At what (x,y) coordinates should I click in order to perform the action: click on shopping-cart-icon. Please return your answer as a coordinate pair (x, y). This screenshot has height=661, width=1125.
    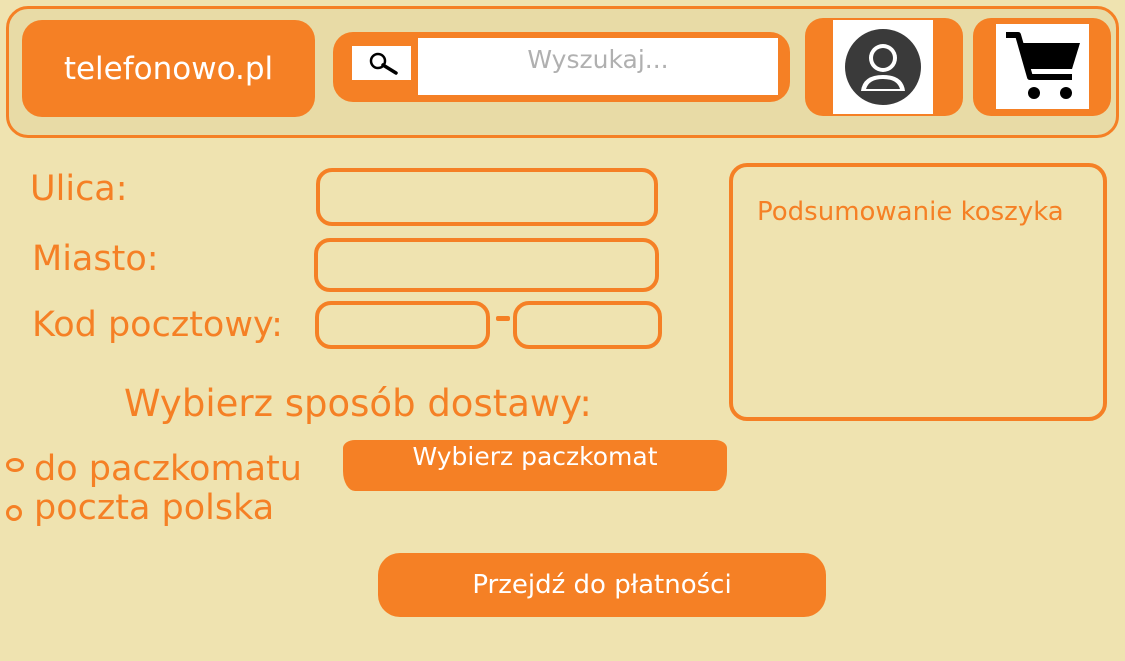
    Looking at the image, I should click on (1042, 65).